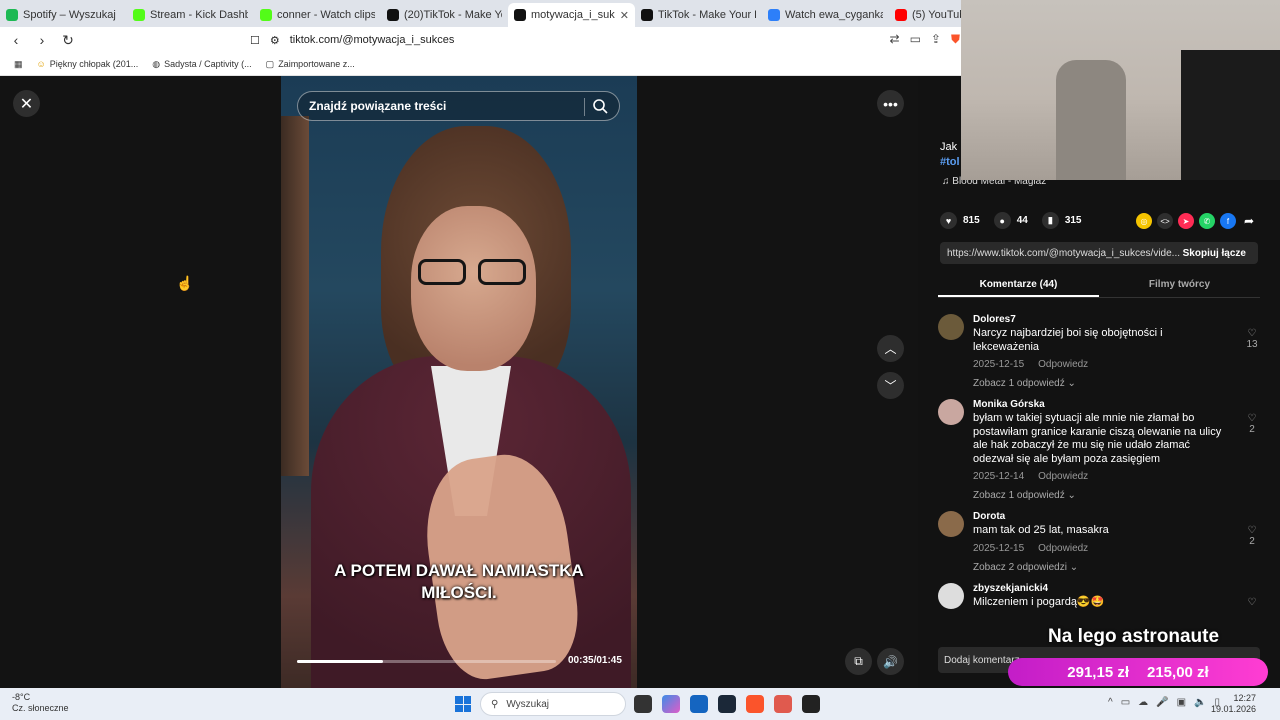  I want to click on like-button: ♥ 815, so click(960, 220).